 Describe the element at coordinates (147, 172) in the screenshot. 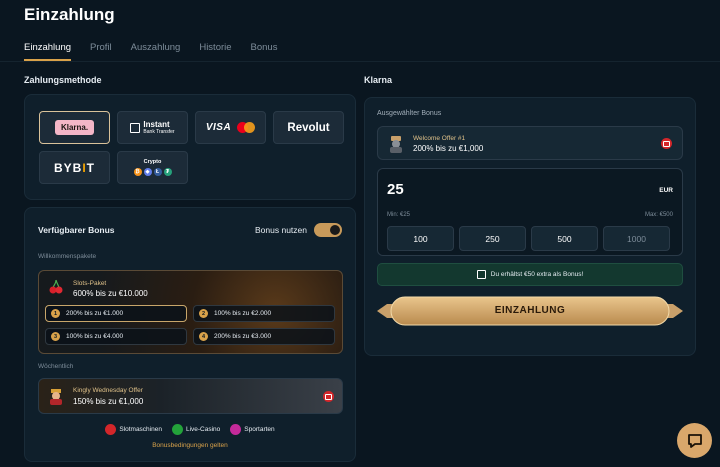

I see `ethereum-icon: ◆` at that location.